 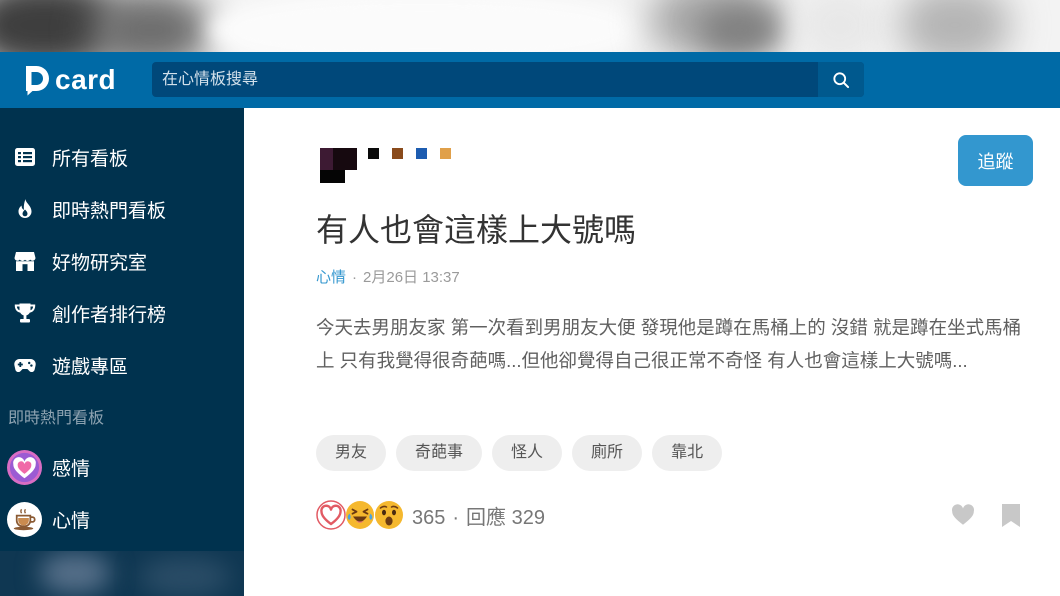 I want to click on reaction-icons, so click(x=359, y=515).